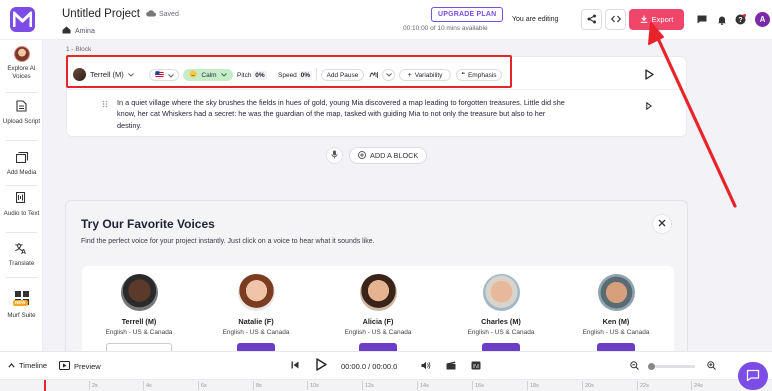 This screenshot has height=391, width=772. What do you see at coordinates (45, 385) in the screenshot?
I see `playhead` at bounding box center [45, 385].